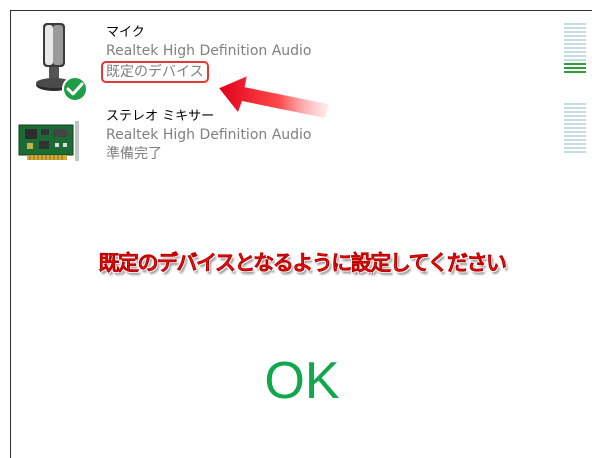  I want to click on device-driver: Realtek High Definition Audio, so click(209, 51).